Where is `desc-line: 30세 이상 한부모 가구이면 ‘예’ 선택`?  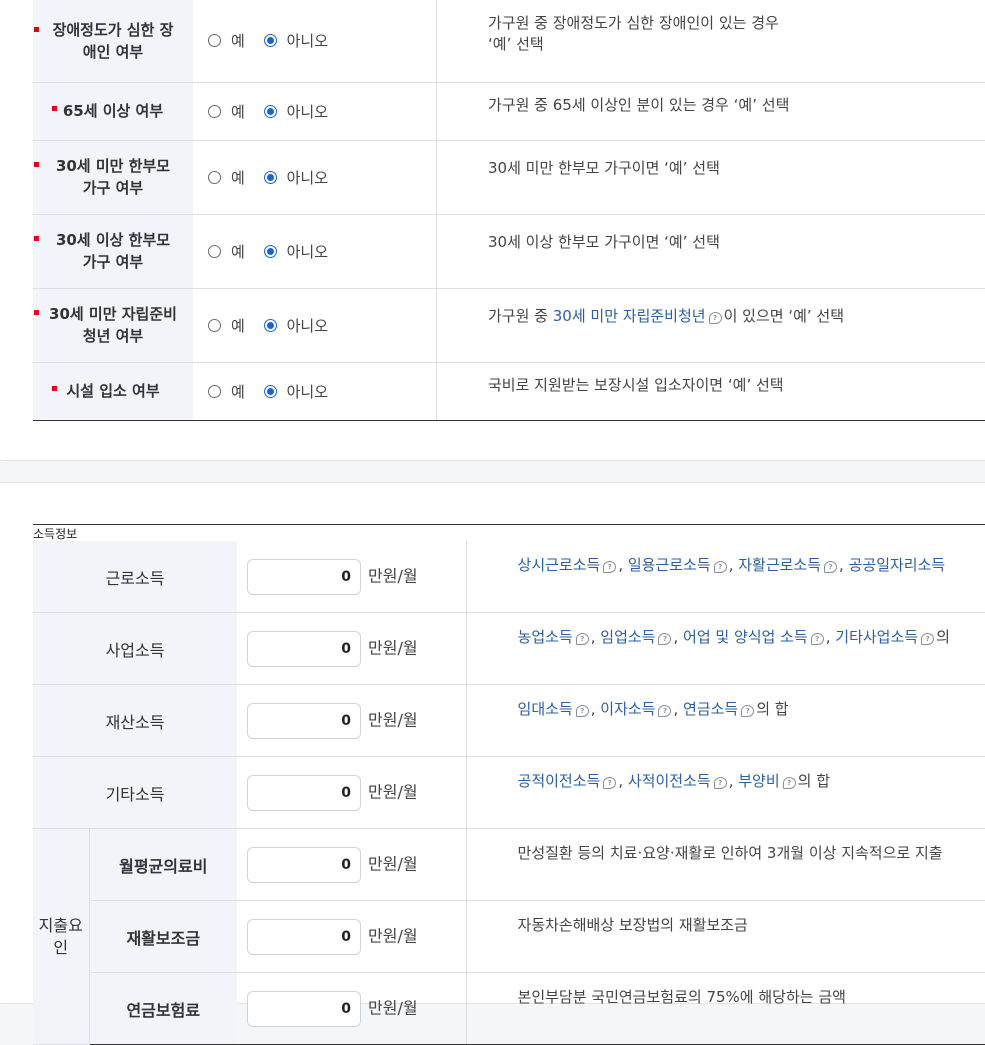 desc-line: 30세 이상 한부모 가구이면 ‘예’ 선택 is located at coordinates (736, 242).